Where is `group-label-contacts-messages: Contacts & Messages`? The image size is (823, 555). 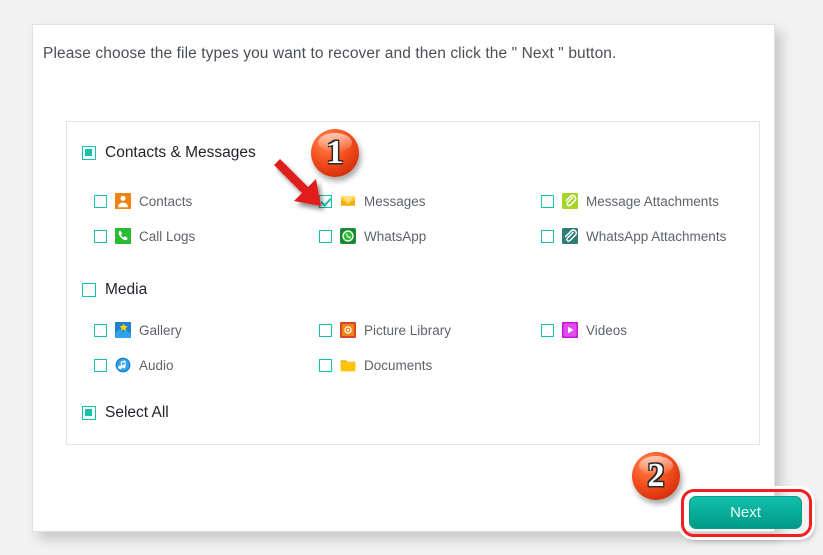 group-label-contacts-messages: Contacts & Messages is located at coordinates (180, 152).